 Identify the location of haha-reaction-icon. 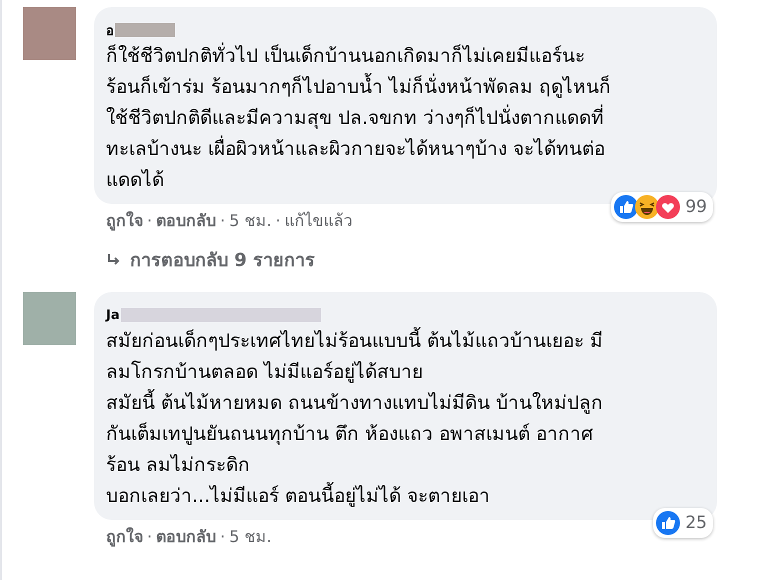
(647, 207).